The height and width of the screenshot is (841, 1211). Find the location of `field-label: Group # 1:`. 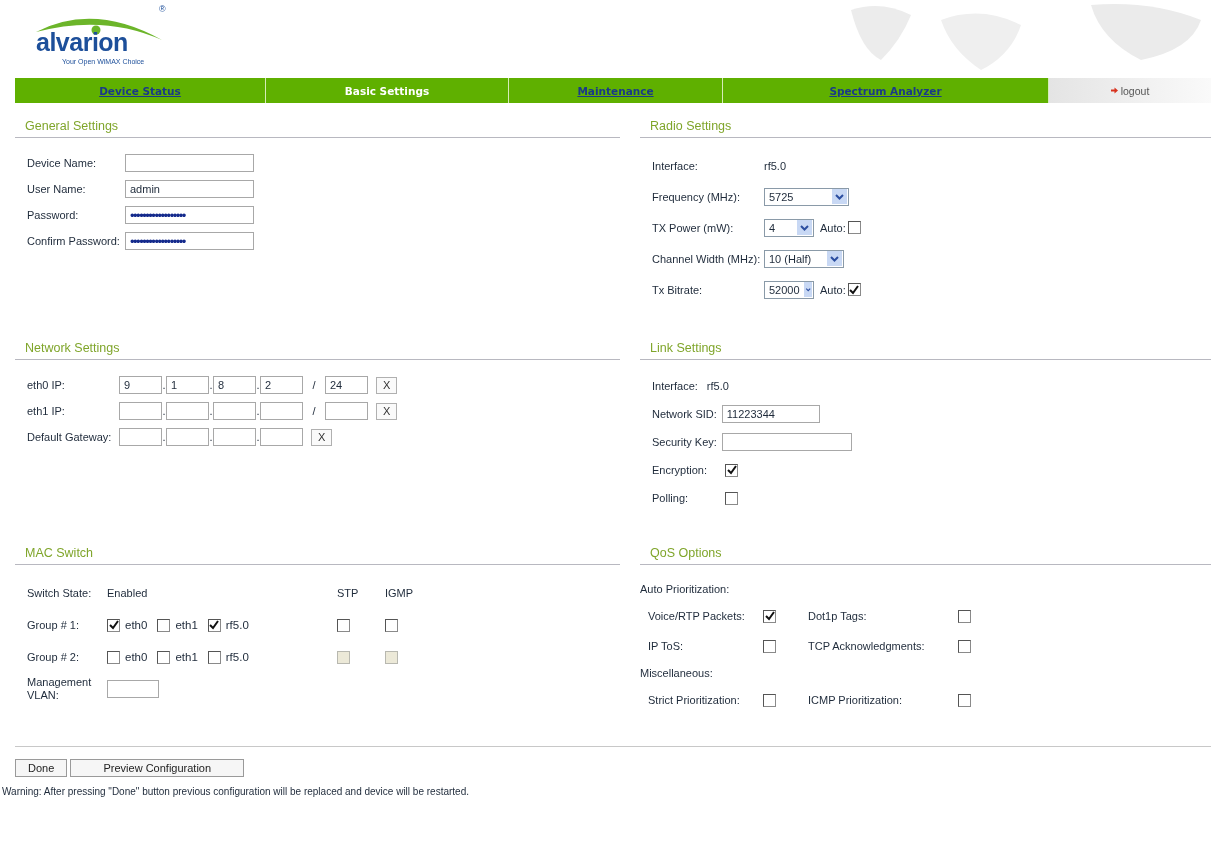

field-label: Group # 1: is located at coordinates (53, 625).